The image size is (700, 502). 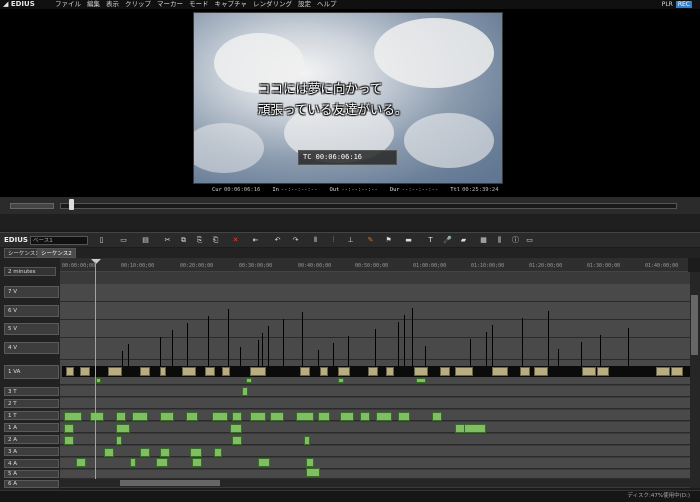 I want to click on snap-icon: ⊥, so click(x=350, y=240).